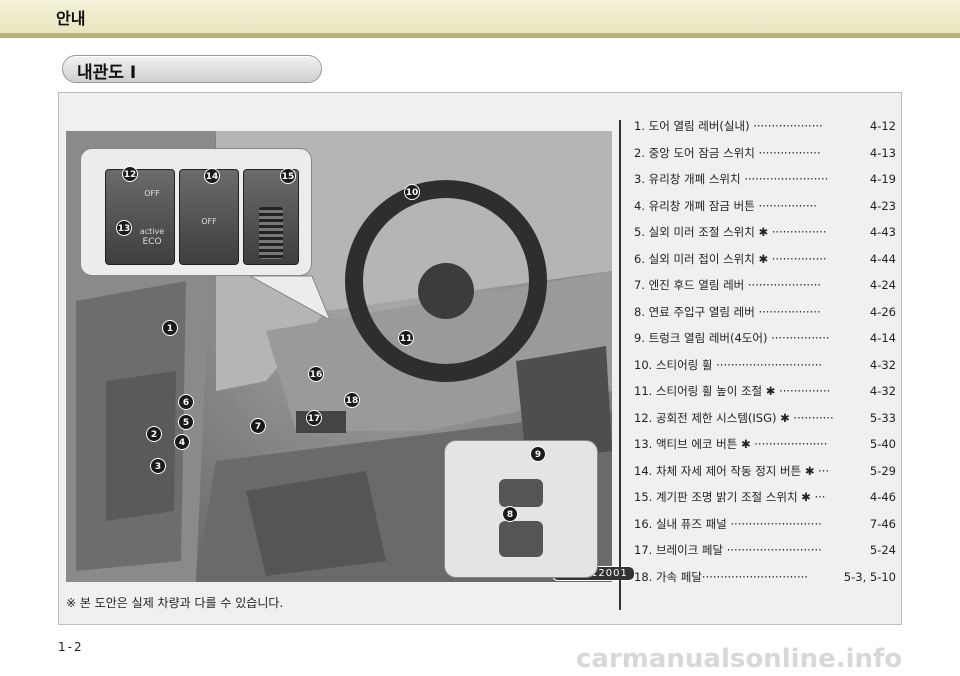  What do you see at coordinates (765, 470) in the screenshot?
I see `list-item: 14. 차체 자세 제어 작동 정지 버튼 ✱ ··· 5-29` at bounding box center [765, 470].